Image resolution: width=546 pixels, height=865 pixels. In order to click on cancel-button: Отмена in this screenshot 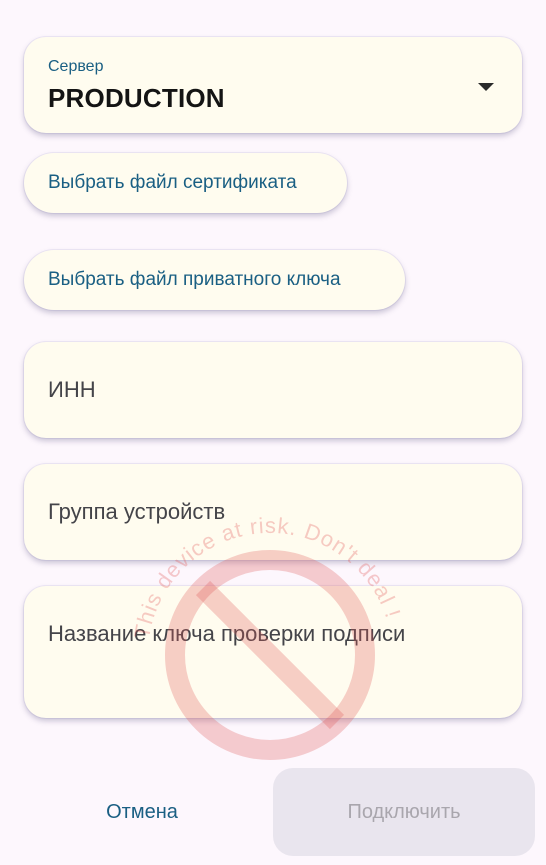, I will do `click(142, 812)`.